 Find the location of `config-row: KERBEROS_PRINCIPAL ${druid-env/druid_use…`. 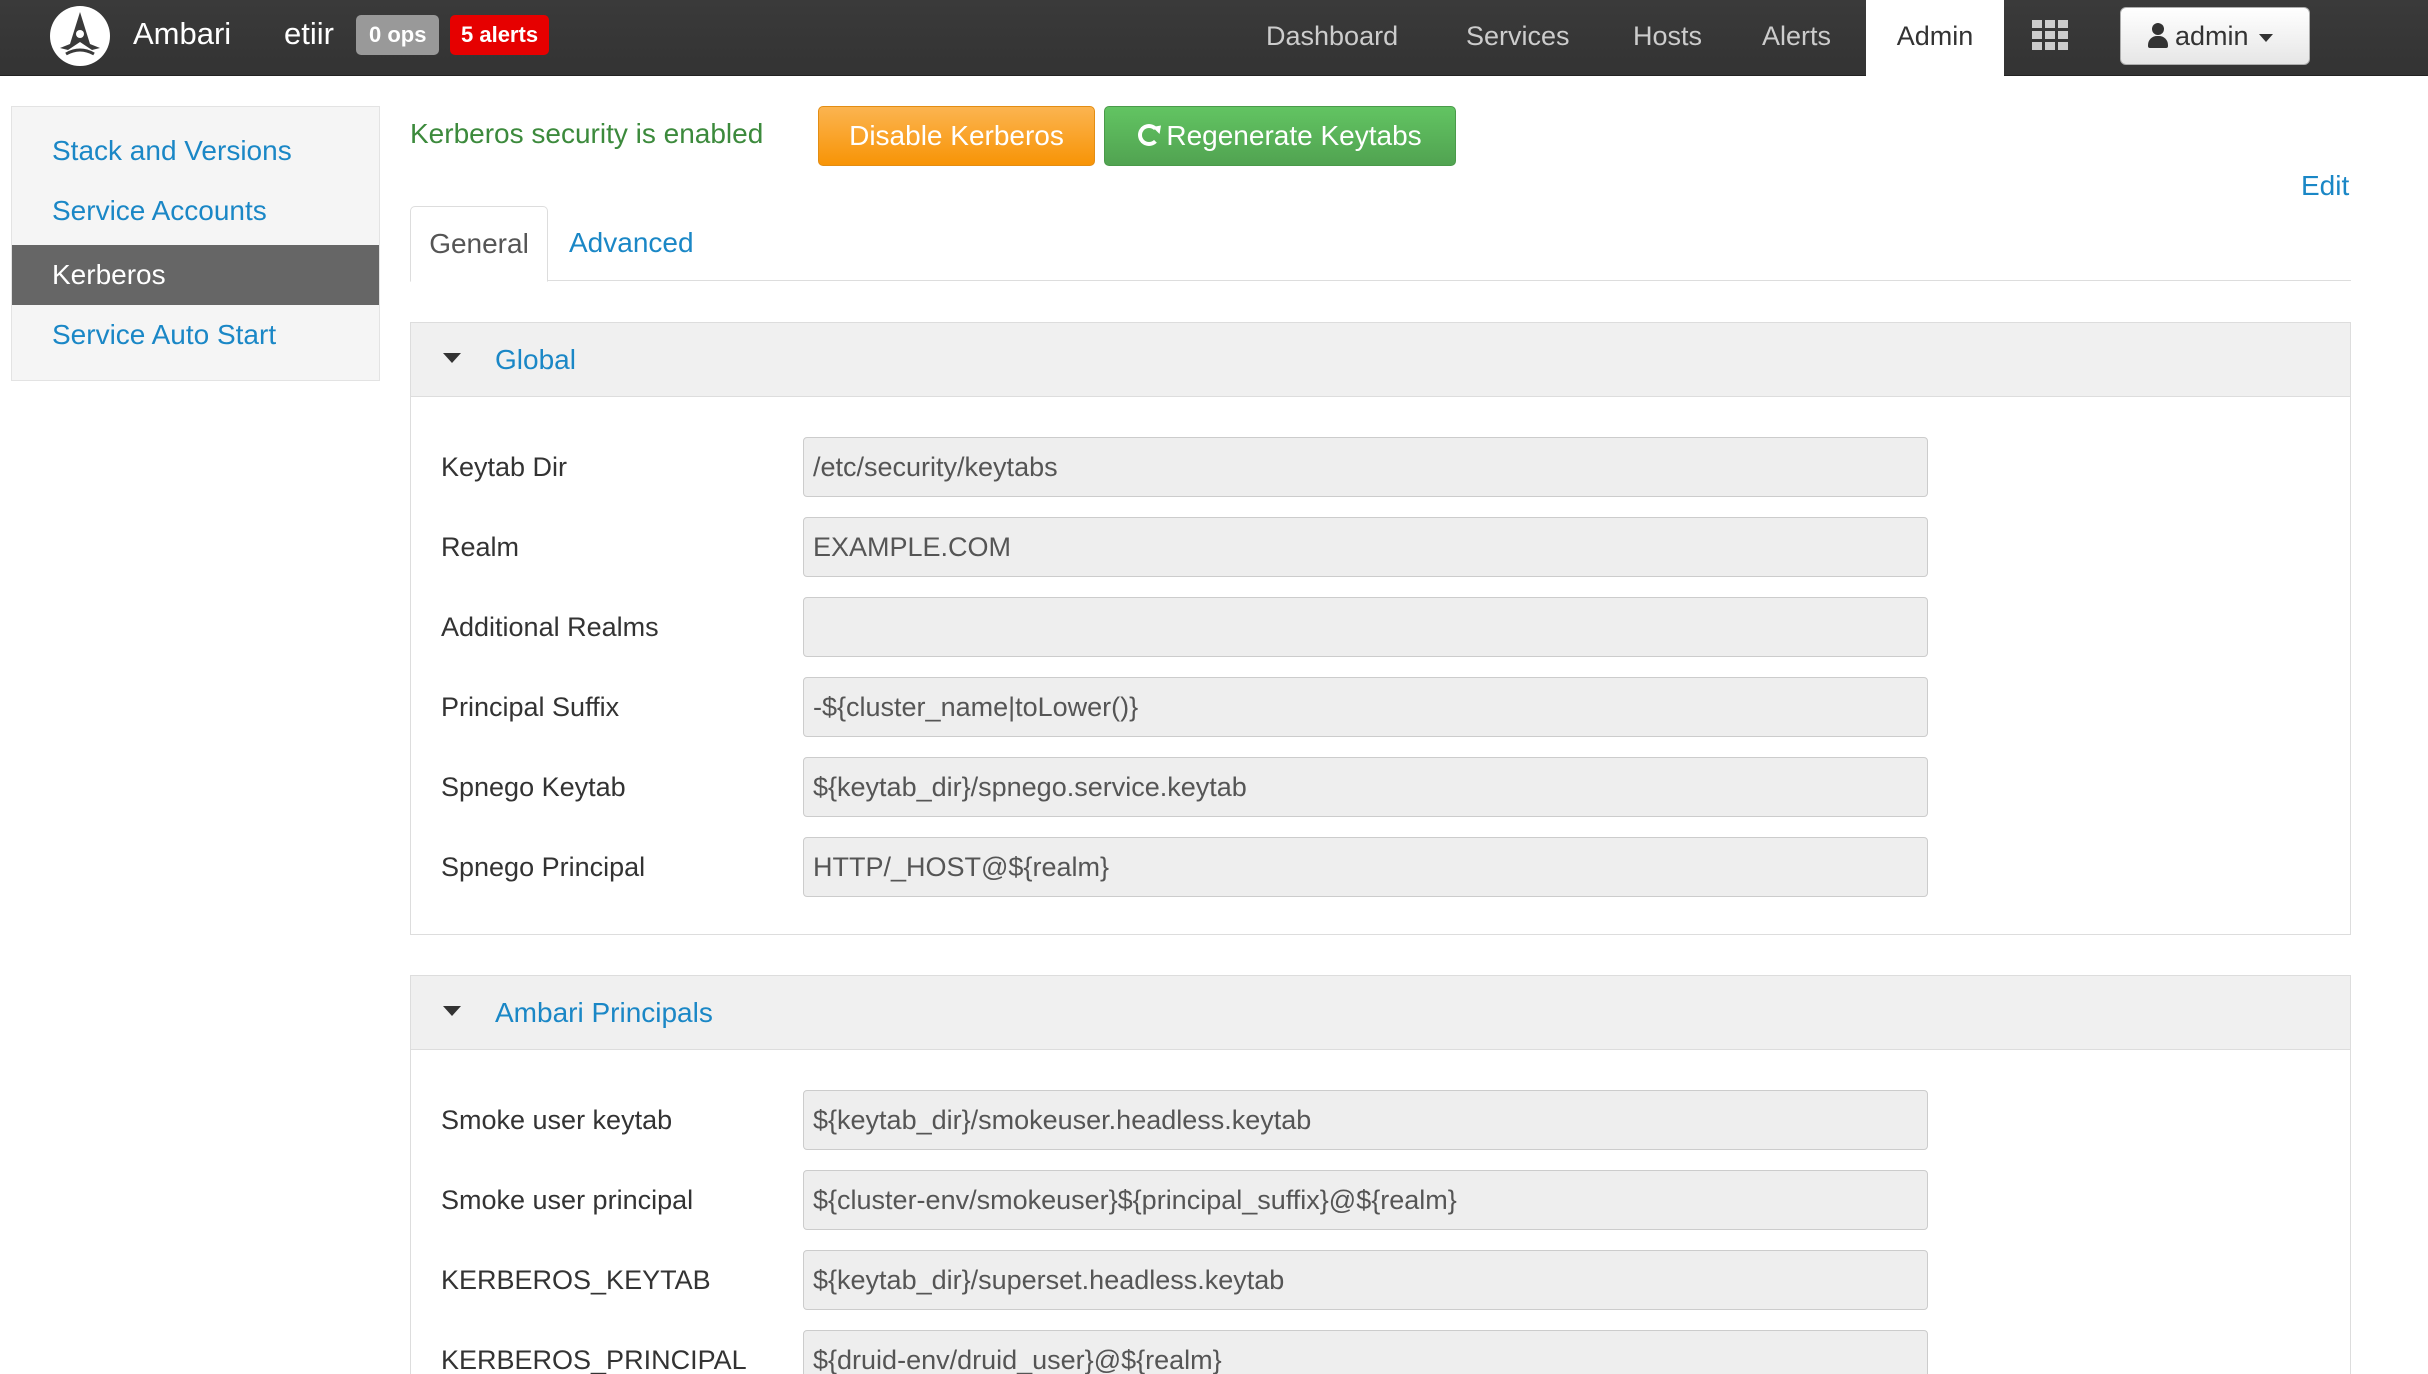

config-row: KERBEROS_PRINCIPAL ${druid-env/druid_use… is located at coordinates (1380, 1352).